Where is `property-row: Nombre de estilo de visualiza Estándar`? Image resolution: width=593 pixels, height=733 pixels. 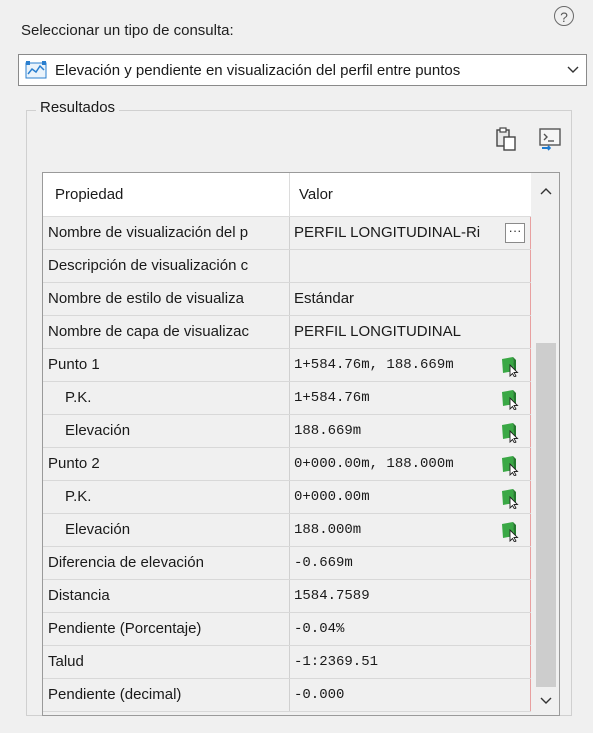 property-row: Nombre de estilo de visualiza Estándar is located at coordinates (287, 299).